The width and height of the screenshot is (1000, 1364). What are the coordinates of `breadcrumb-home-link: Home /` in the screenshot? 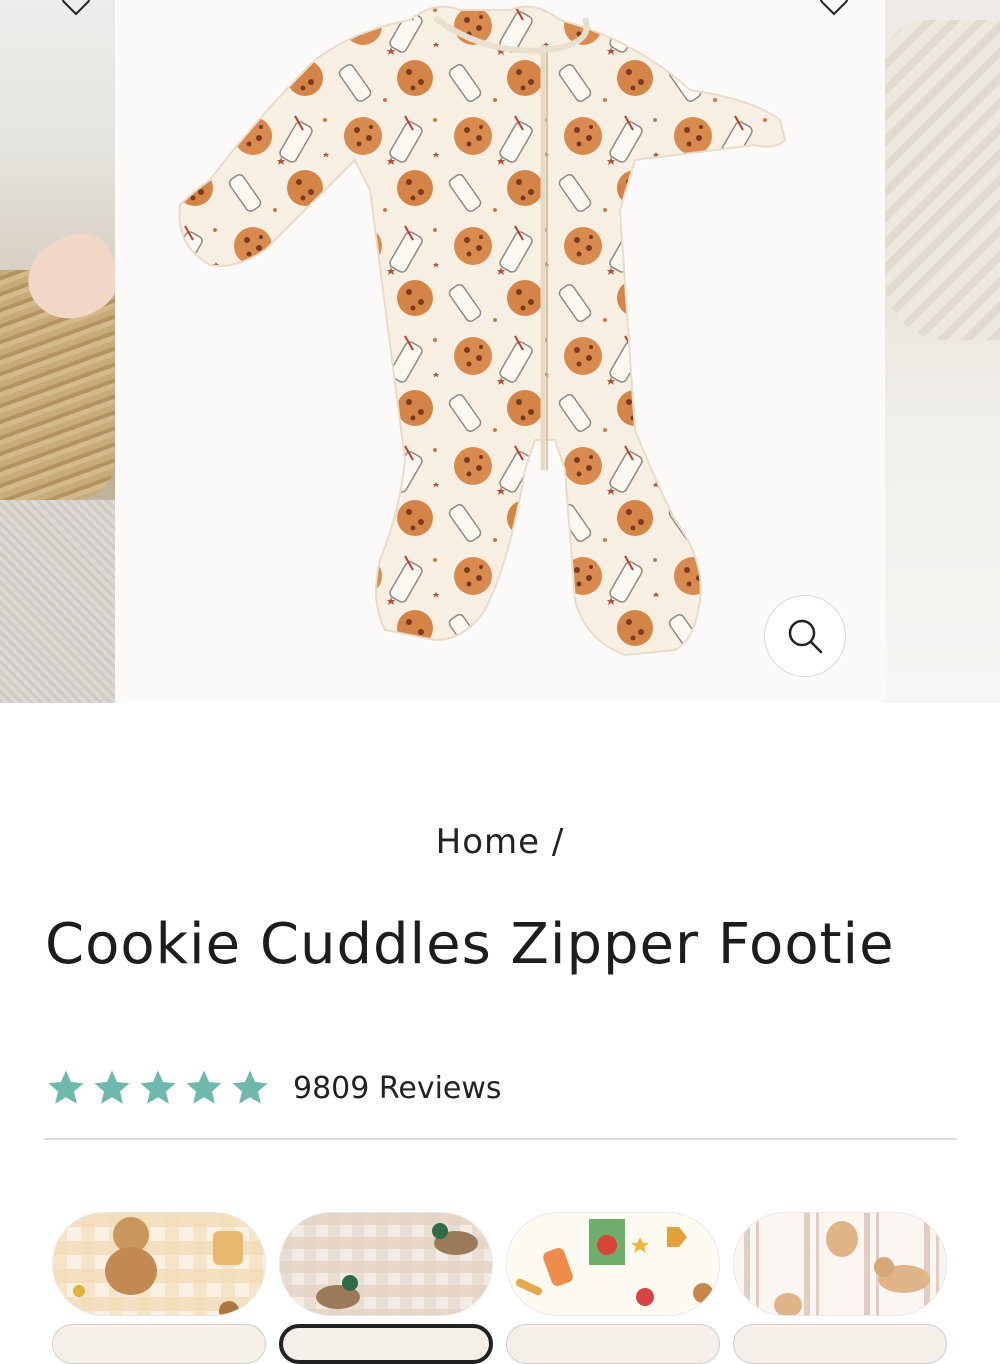 It's located at (500, 842).